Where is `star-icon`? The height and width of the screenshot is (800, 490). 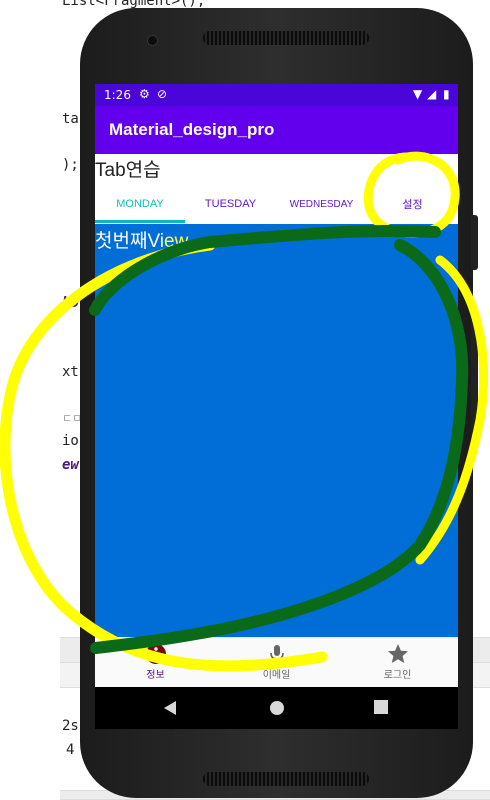
star-icon is located at coordinates (397, 653).